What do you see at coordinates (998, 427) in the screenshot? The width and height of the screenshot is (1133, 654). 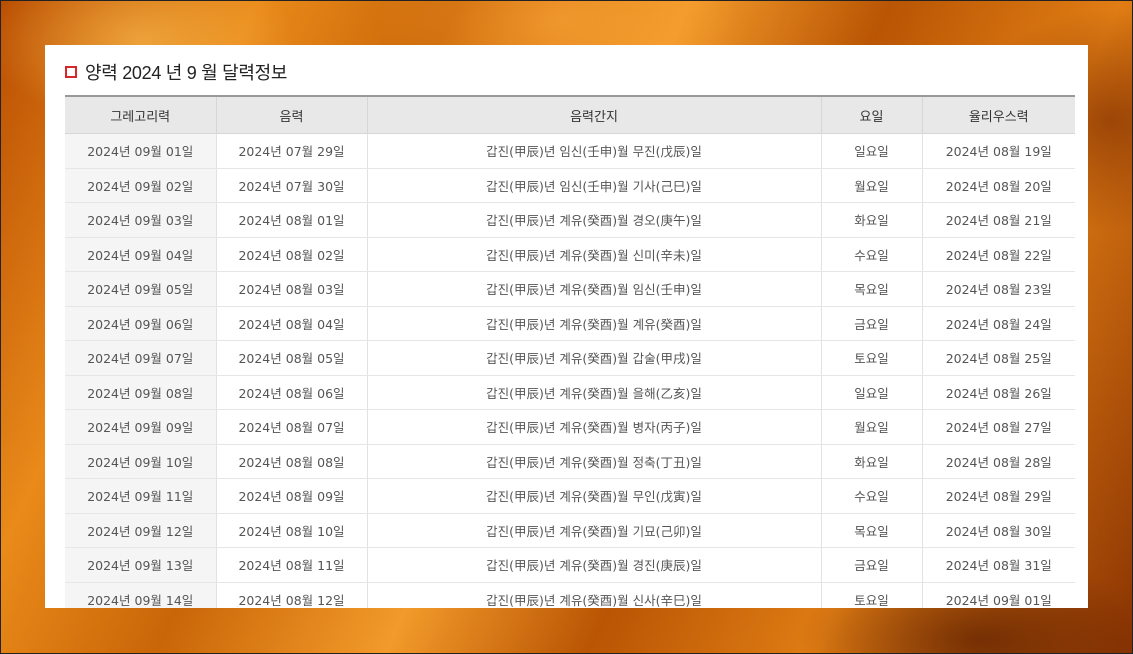 I see `cell-julian: 2024년 08월 27일` at bounding box center [998, 427].